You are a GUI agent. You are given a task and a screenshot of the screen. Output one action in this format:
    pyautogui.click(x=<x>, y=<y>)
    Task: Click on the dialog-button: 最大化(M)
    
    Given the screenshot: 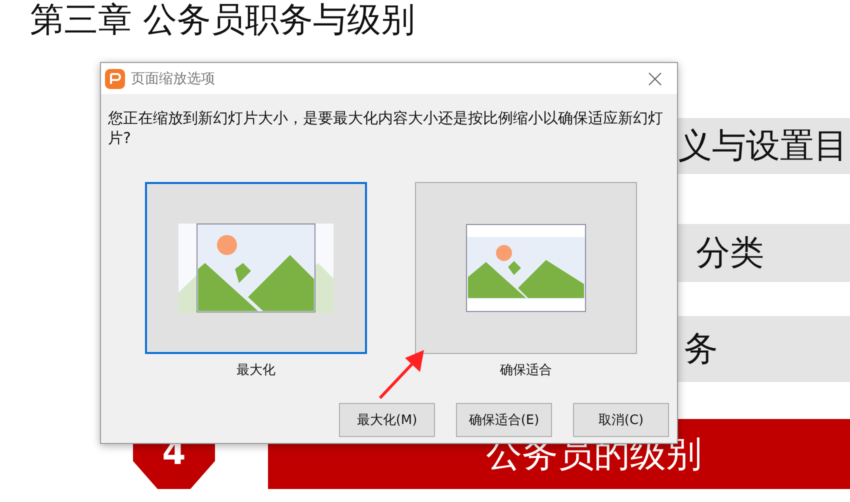 What is the action you would take?
    pyautogui.click(x=387, y=420)
    